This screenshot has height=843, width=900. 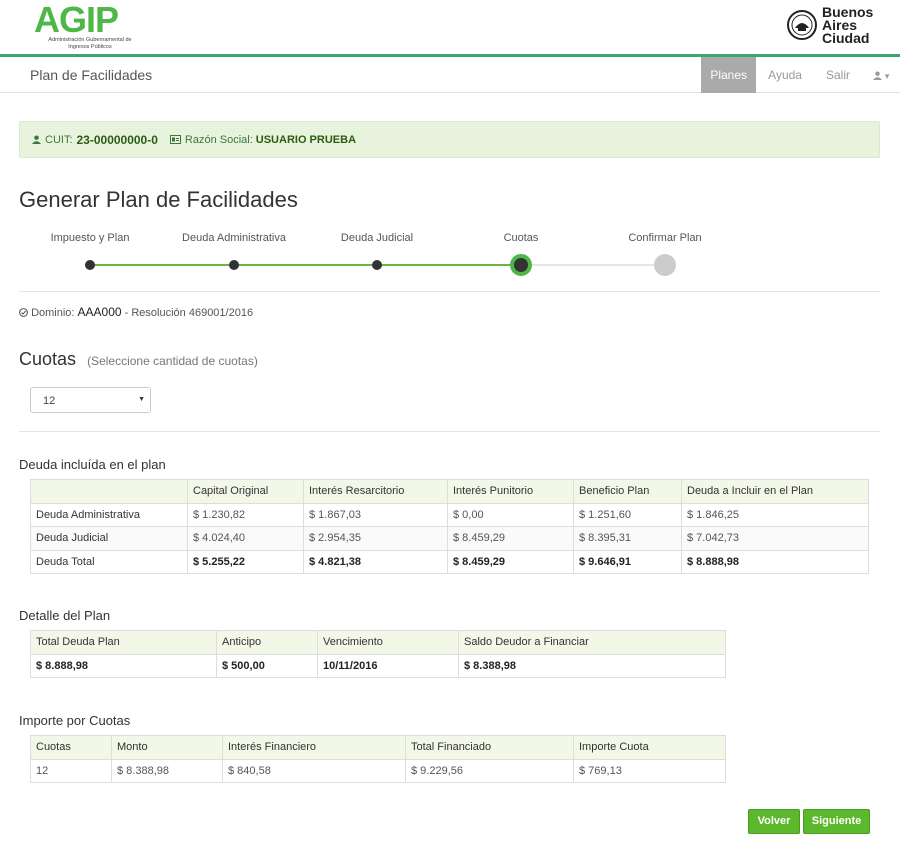 What do you see at coordinates (314, 747) in the screenshot?
I see `table-header-cell: Interés Financiero` at bounding box center [314, 747].